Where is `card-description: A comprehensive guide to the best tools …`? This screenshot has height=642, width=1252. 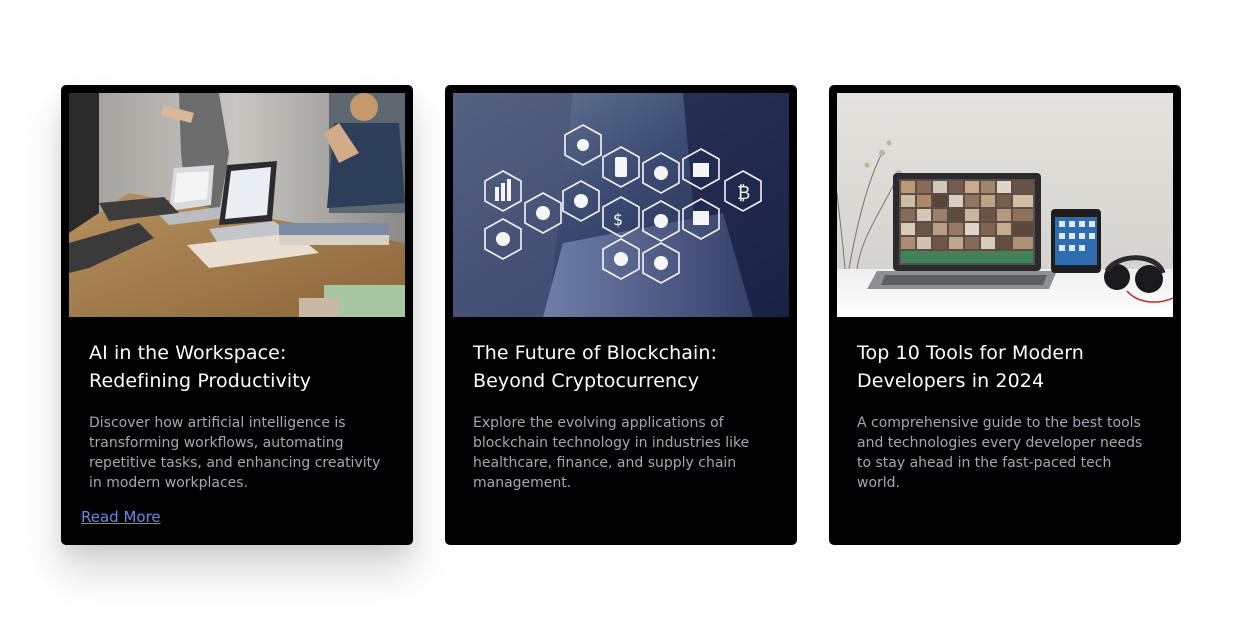 card-description: A comprehensive guide to the best tools … is located at coordinates (1000, 453).